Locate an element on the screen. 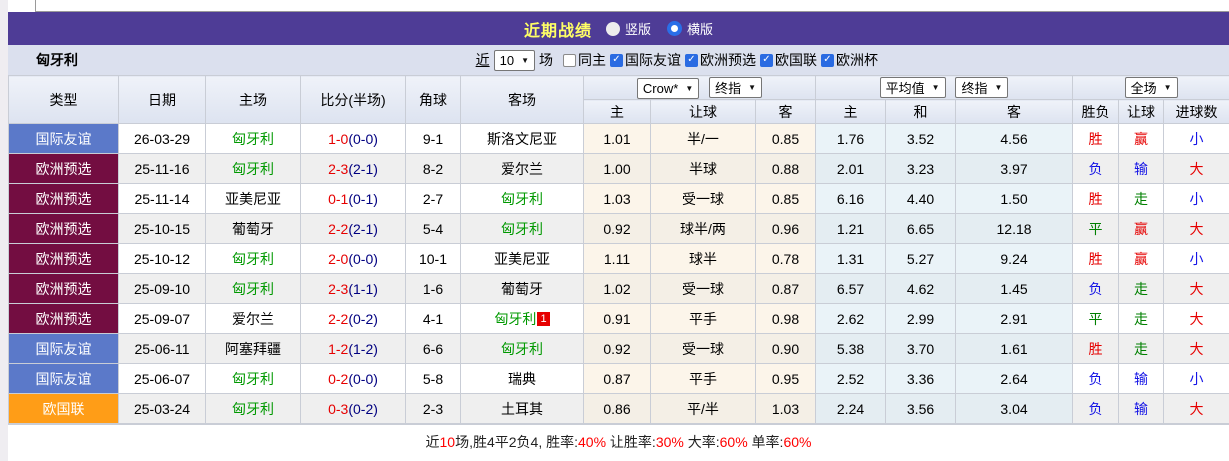  crow-source-select: Crow* ▼ is located at coordinates (668, 88).